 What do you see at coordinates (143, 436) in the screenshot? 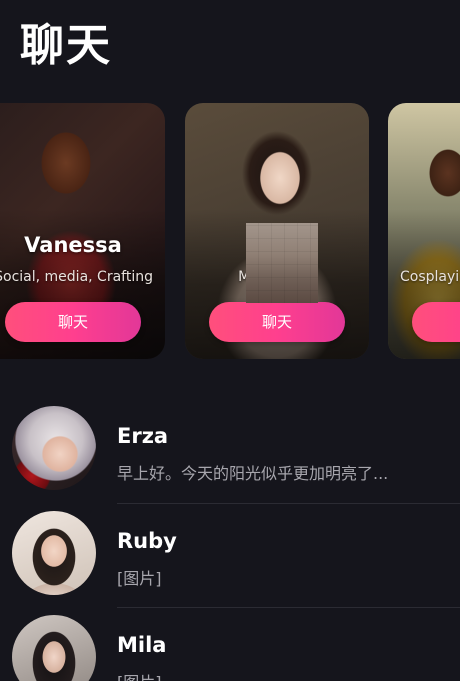
I see `conversation-name: Erza` at bounding box center [143, 436].